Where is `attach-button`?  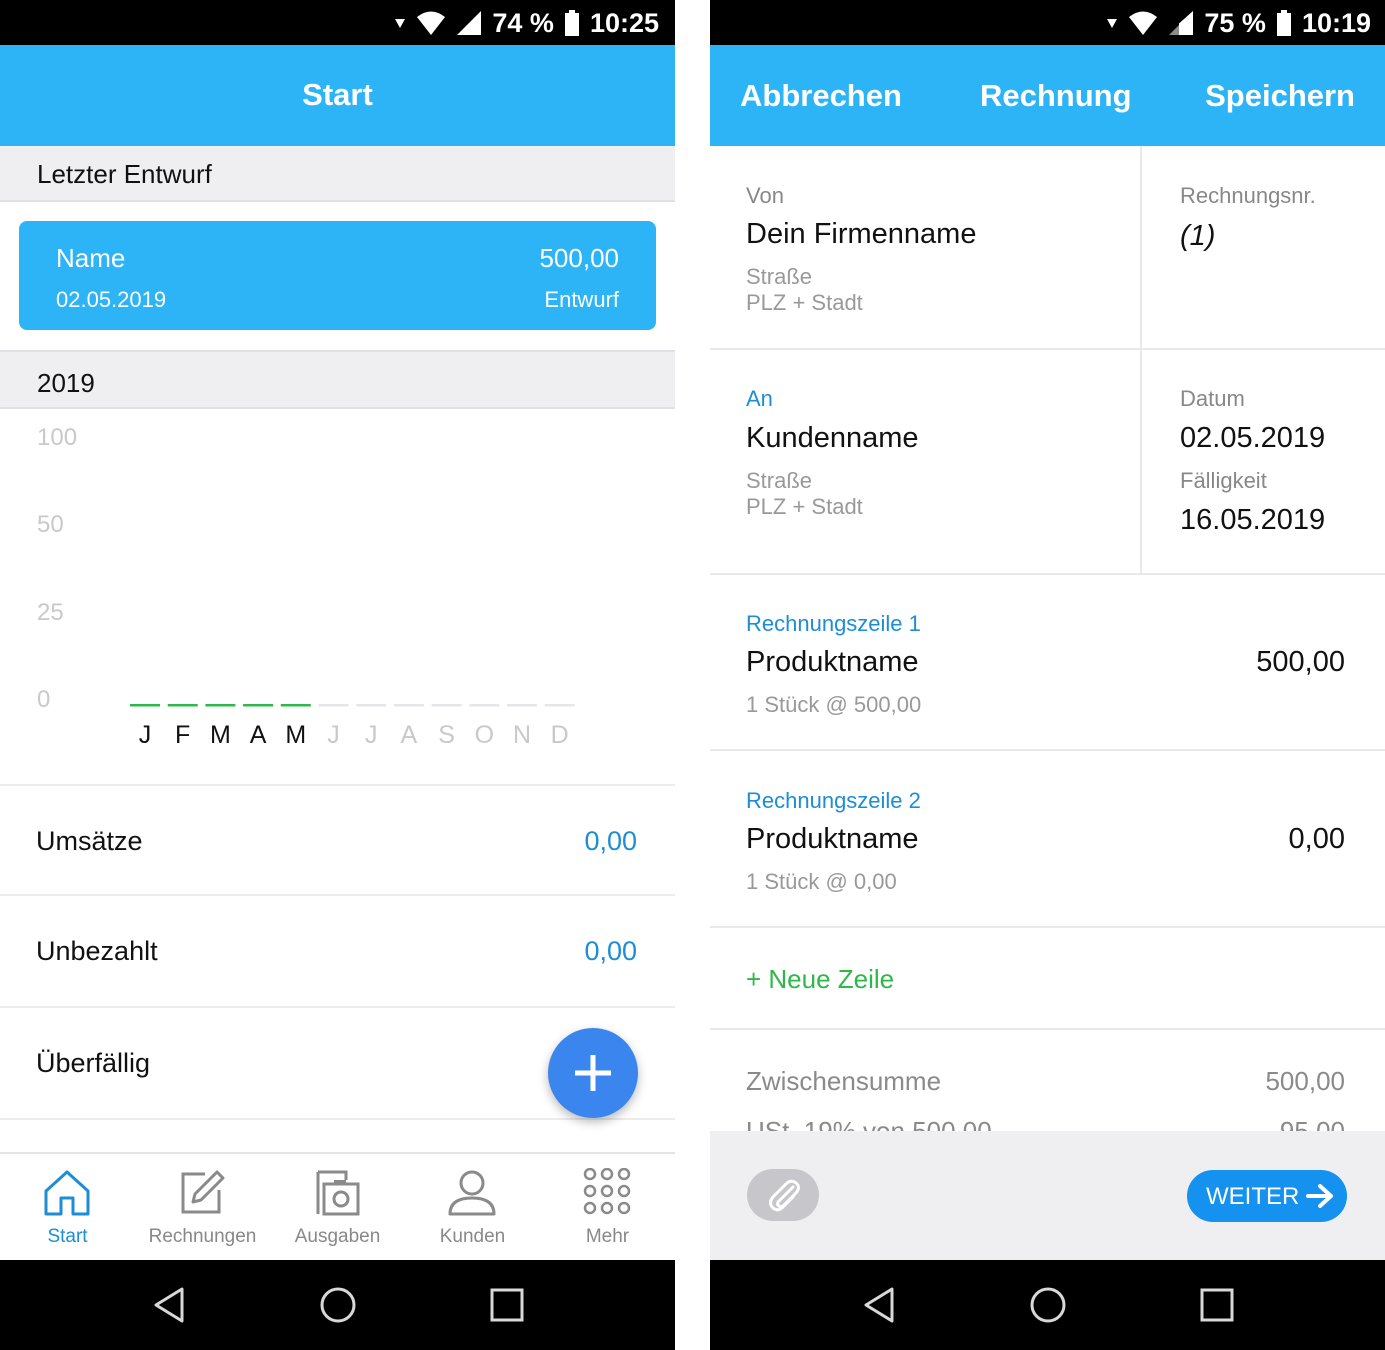
attach-button is located at coordinates (783, 1195).